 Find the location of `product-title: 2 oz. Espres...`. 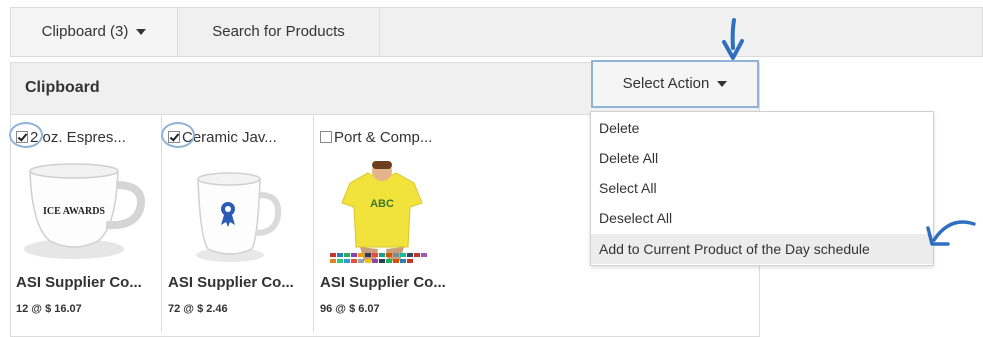

product-title: 2 oz. Espres... is located at coordinates (71, 137).